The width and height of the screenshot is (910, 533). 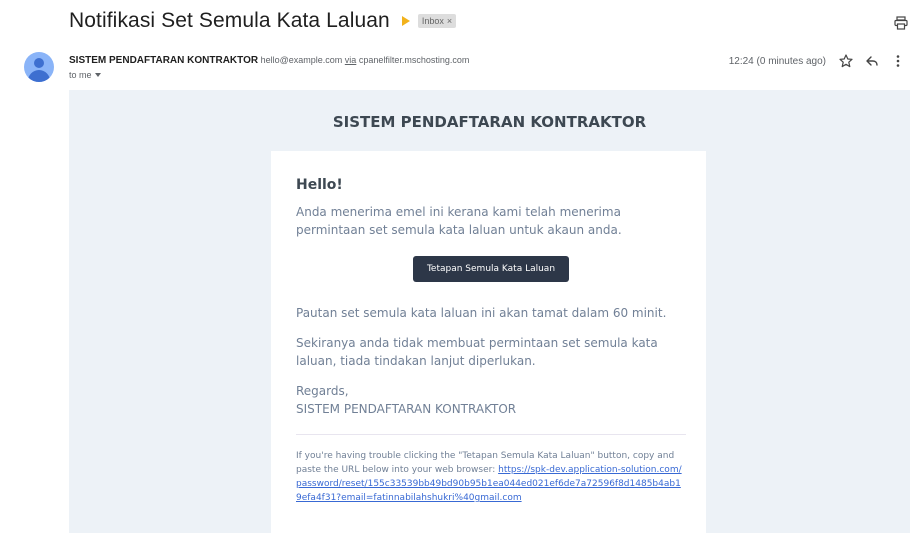 I want to click on to-label: to me, so click(x=80, y=75).